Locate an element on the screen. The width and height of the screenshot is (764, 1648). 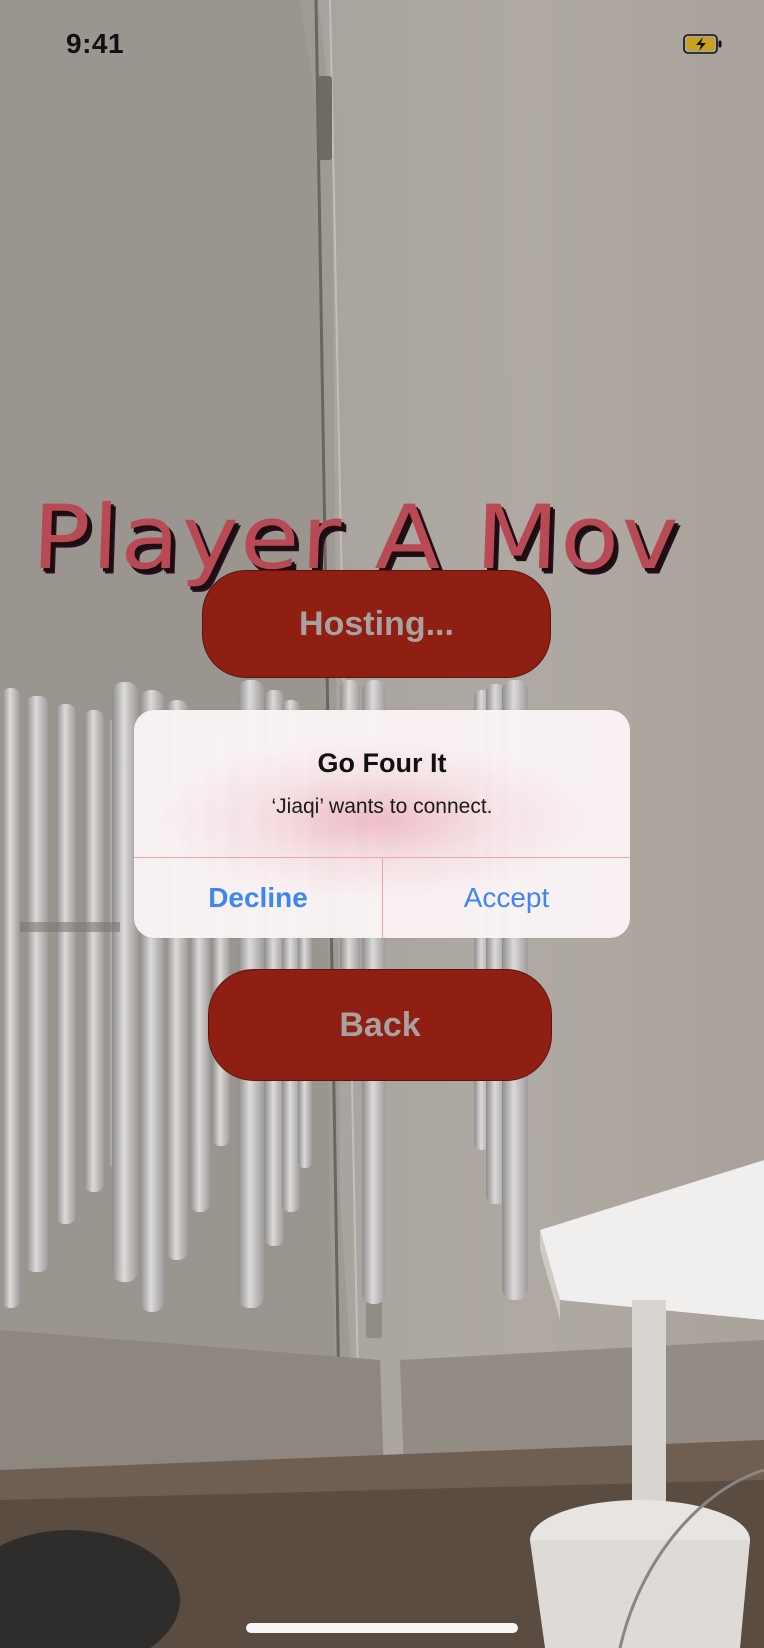
home-indicator is located at coordinates (382, 1628).